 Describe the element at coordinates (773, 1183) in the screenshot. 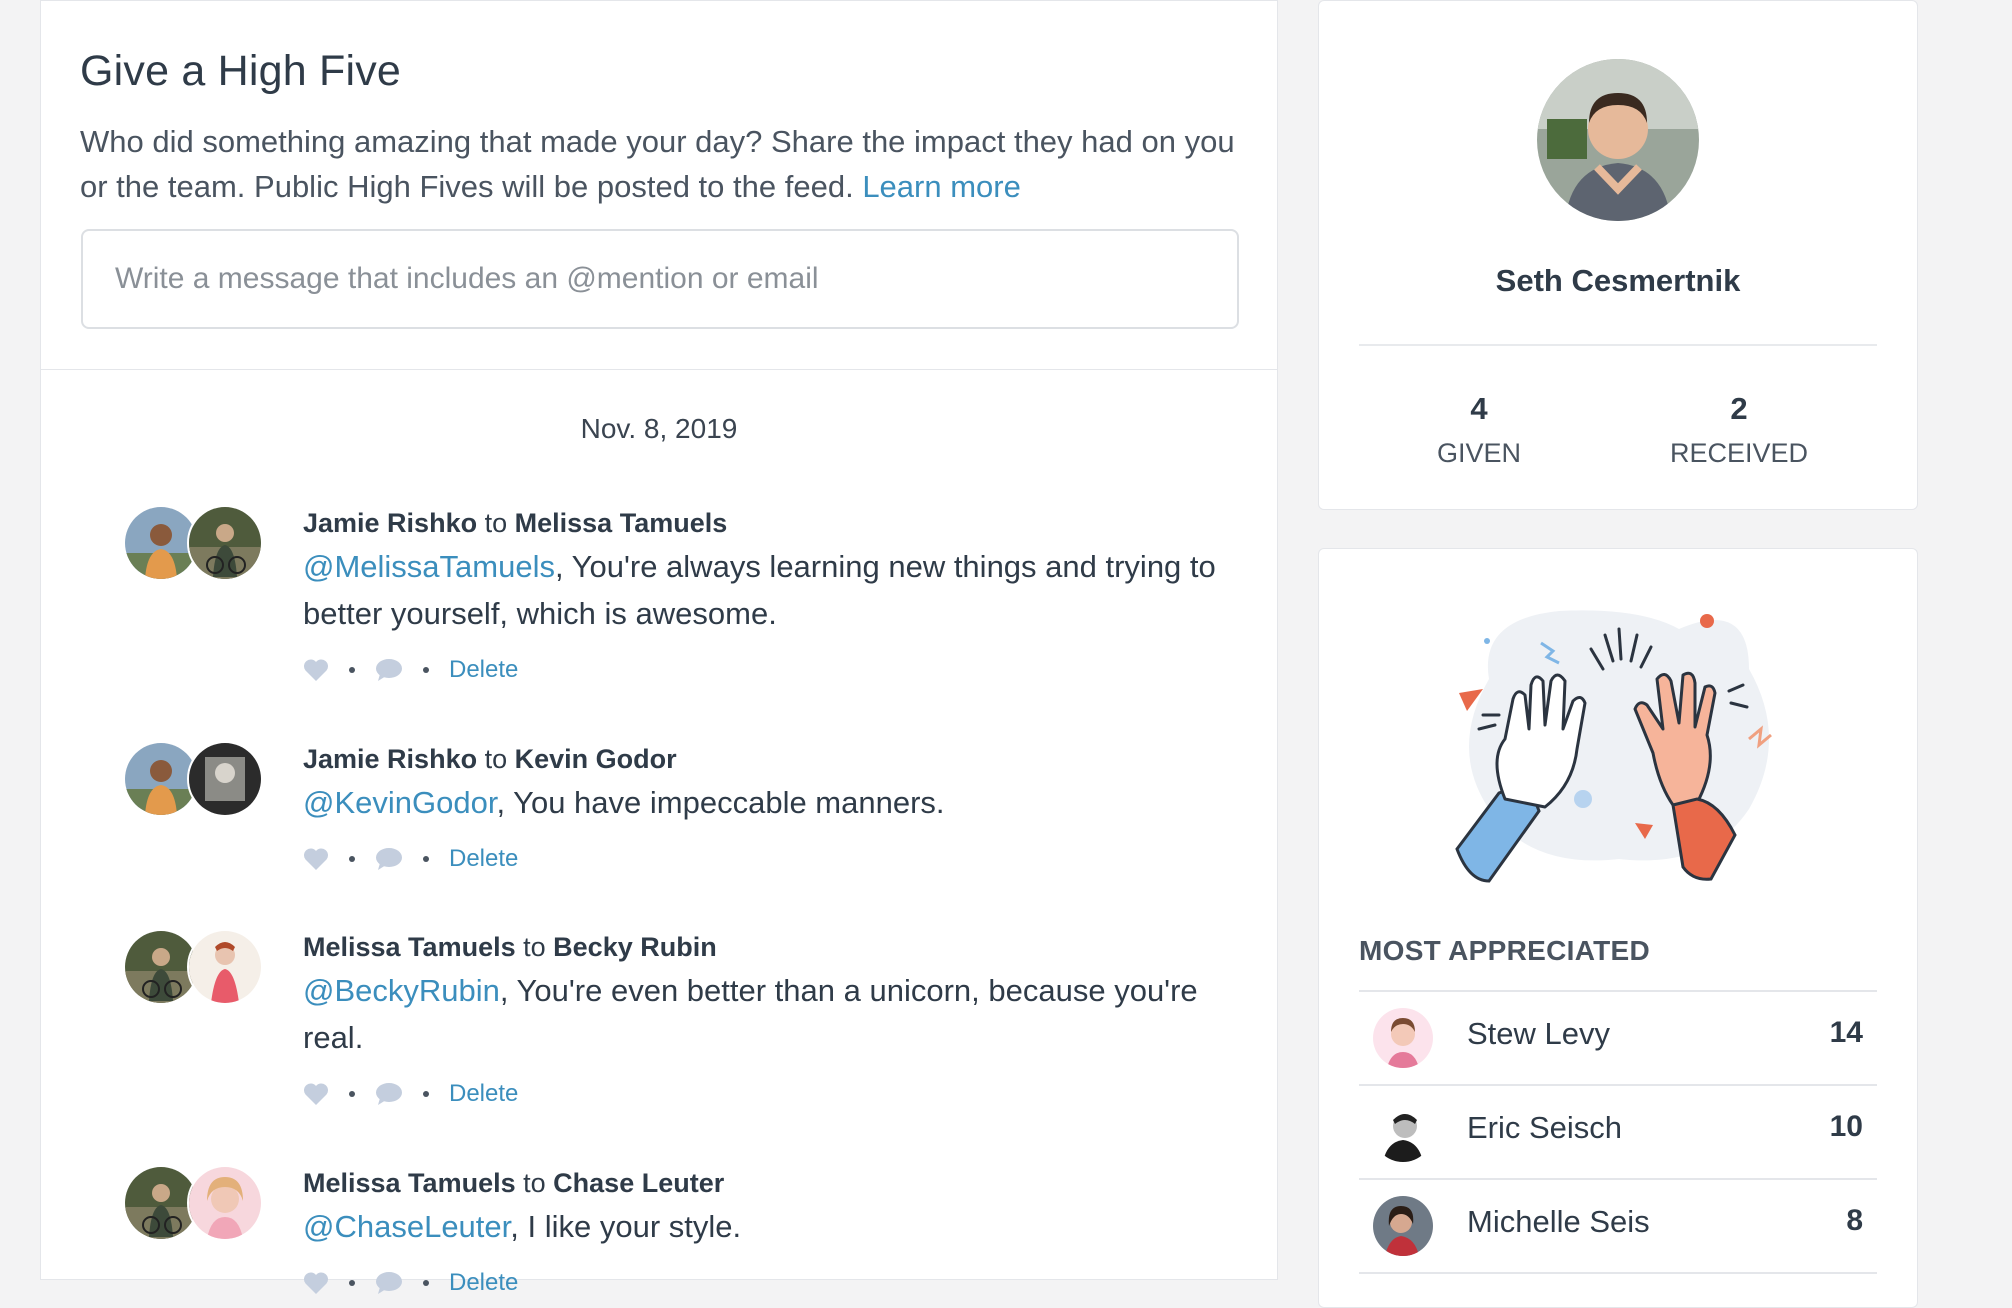

I see `feed-item-header: Melissa Tamuels to Chase Leuter` at that location.